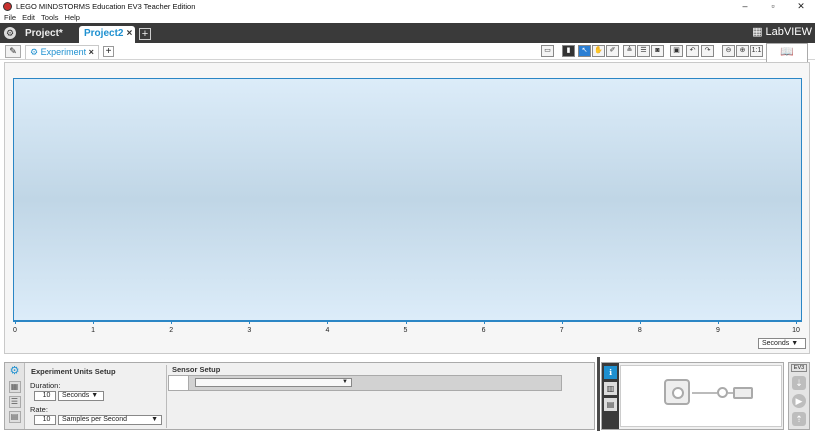  I want to click on x-tick-label: 7, so click(561, 330).